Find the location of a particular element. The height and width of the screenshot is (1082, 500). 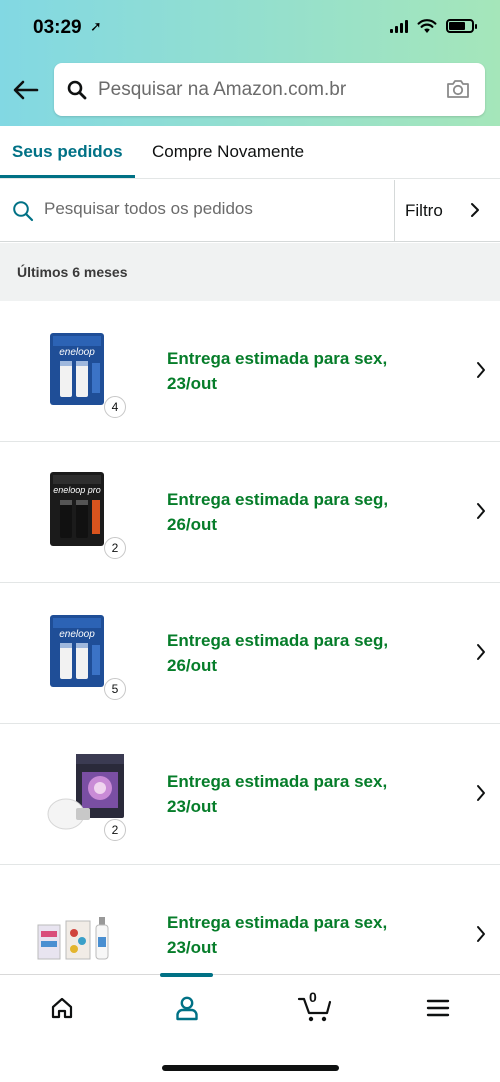

order-item: 2 Entrega estimada para sex, 23/out is located at coordinates (250, 794).